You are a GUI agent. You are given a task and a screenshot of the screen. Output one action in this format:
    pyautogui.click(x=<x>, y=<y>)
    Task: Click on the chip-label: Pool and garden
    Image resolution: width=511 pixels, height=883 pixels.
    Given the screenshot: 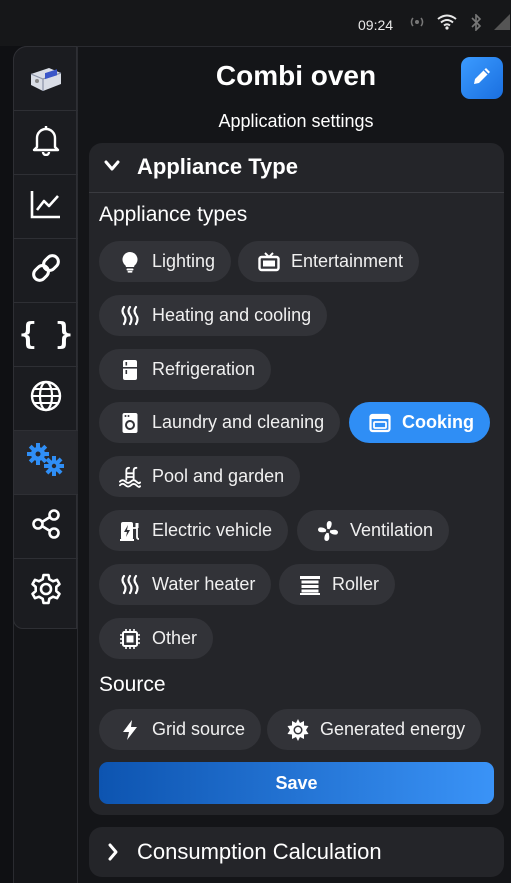 What is the action you would take?
    pyautogui.click(x=218, y=476)
    